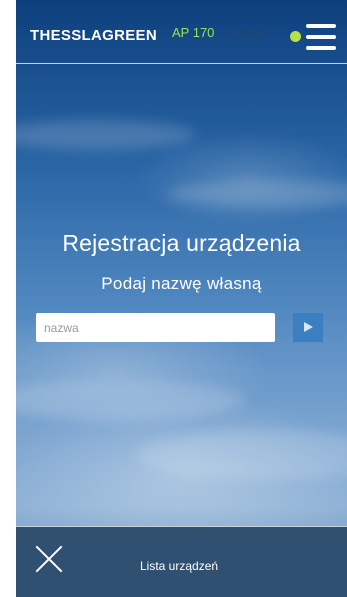  What do you see at coordinates (181, 283) in the screenshot?
I see `page-subtitle: Podaj nazwę własną` at bounding box center [181, 283].